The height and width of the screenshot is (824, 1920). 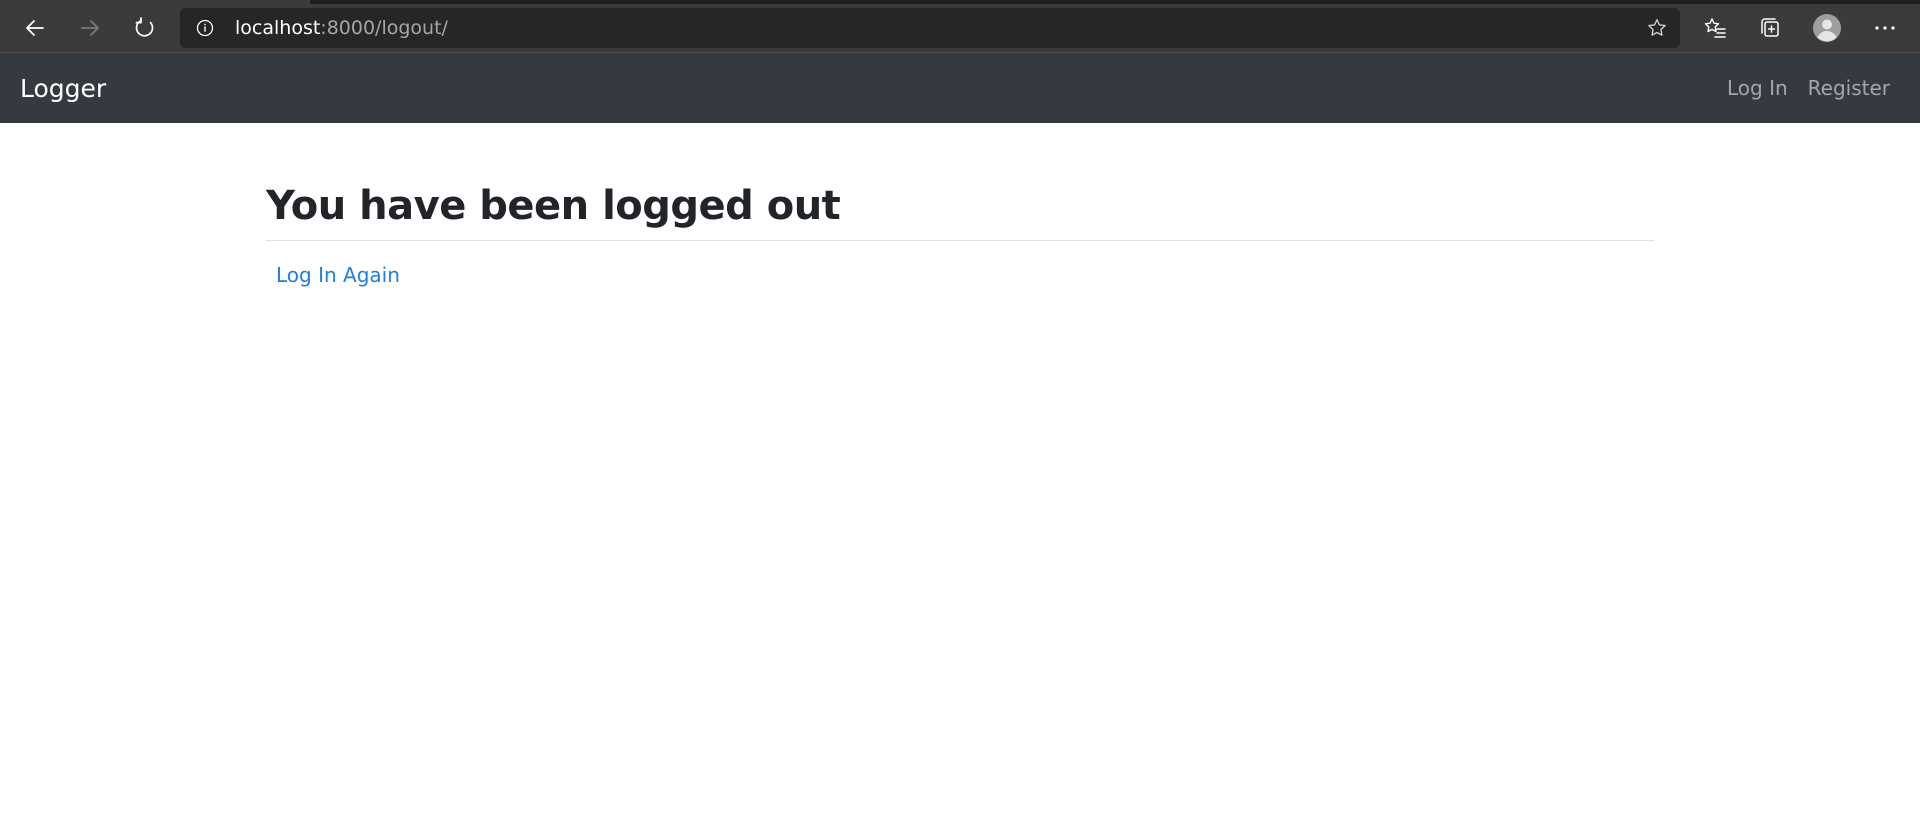 I want to click on page-title: You have been logged out, so click(x=553, y=206).